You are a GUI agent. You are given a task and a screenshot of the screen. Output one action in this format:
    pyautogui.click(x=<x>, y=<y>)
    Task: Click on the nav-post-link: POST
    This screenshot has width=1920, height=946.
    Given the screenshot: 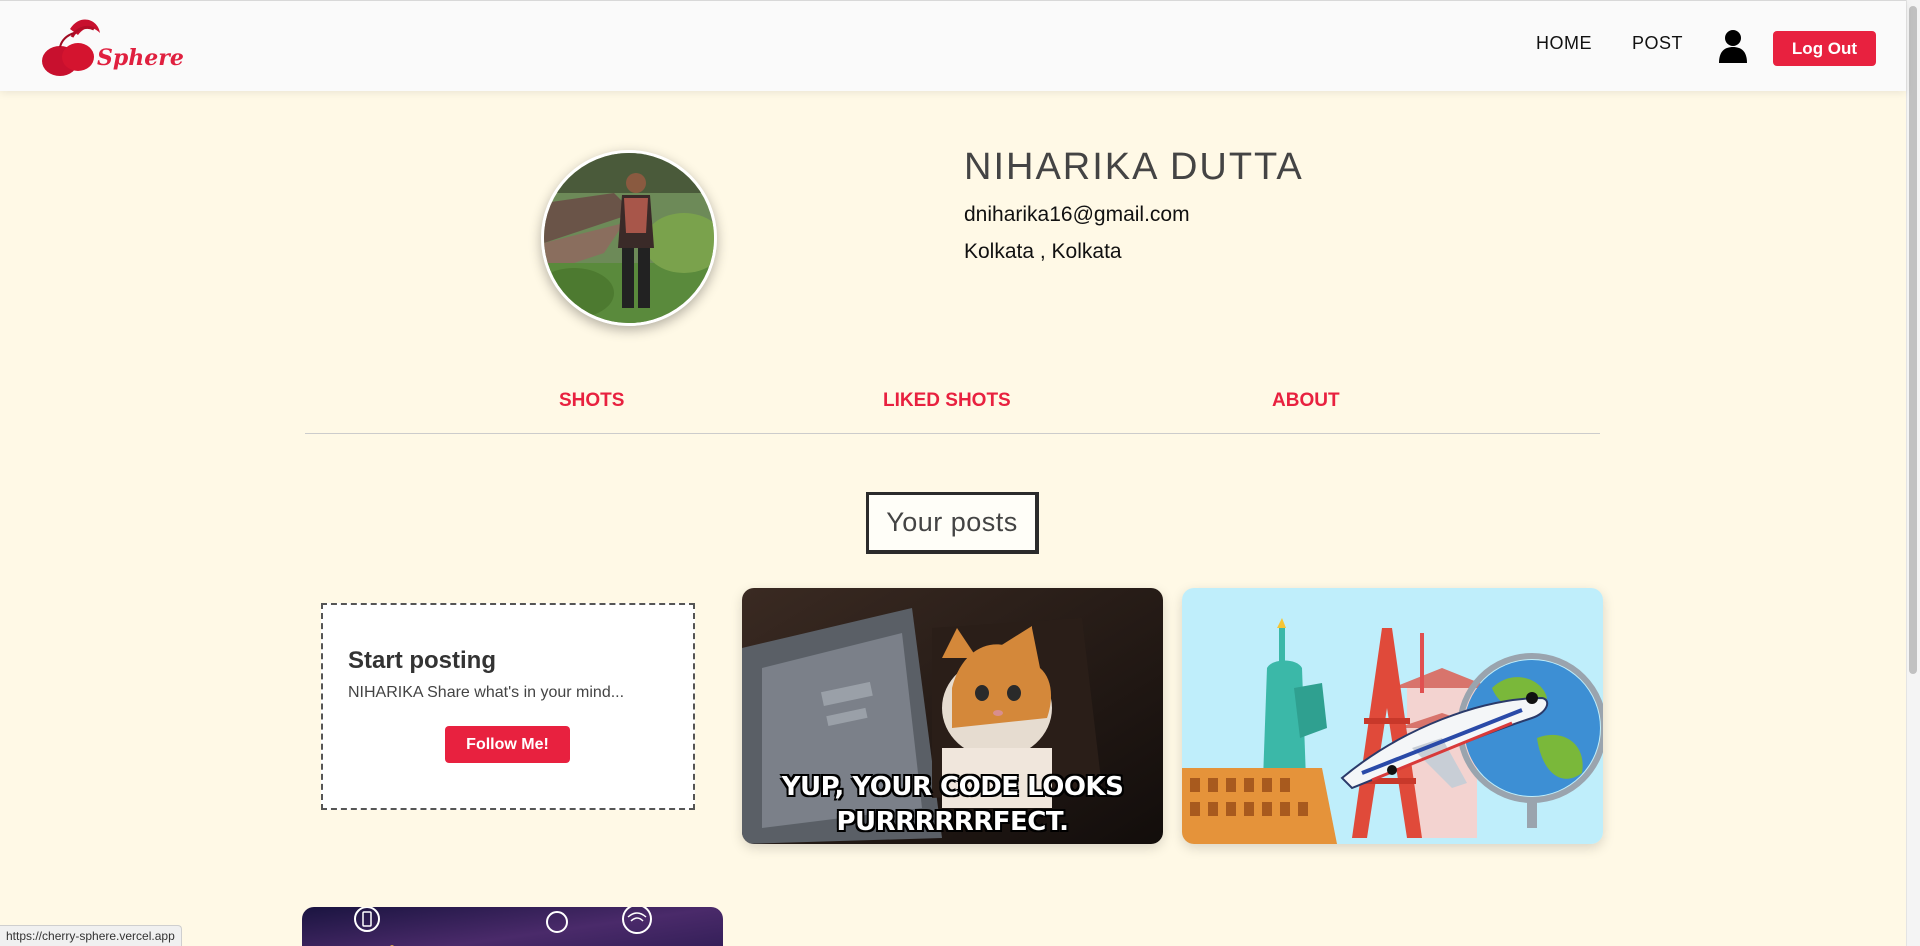 What is the action you would take?
    pyautogui.click(x=1657, y=43)
    